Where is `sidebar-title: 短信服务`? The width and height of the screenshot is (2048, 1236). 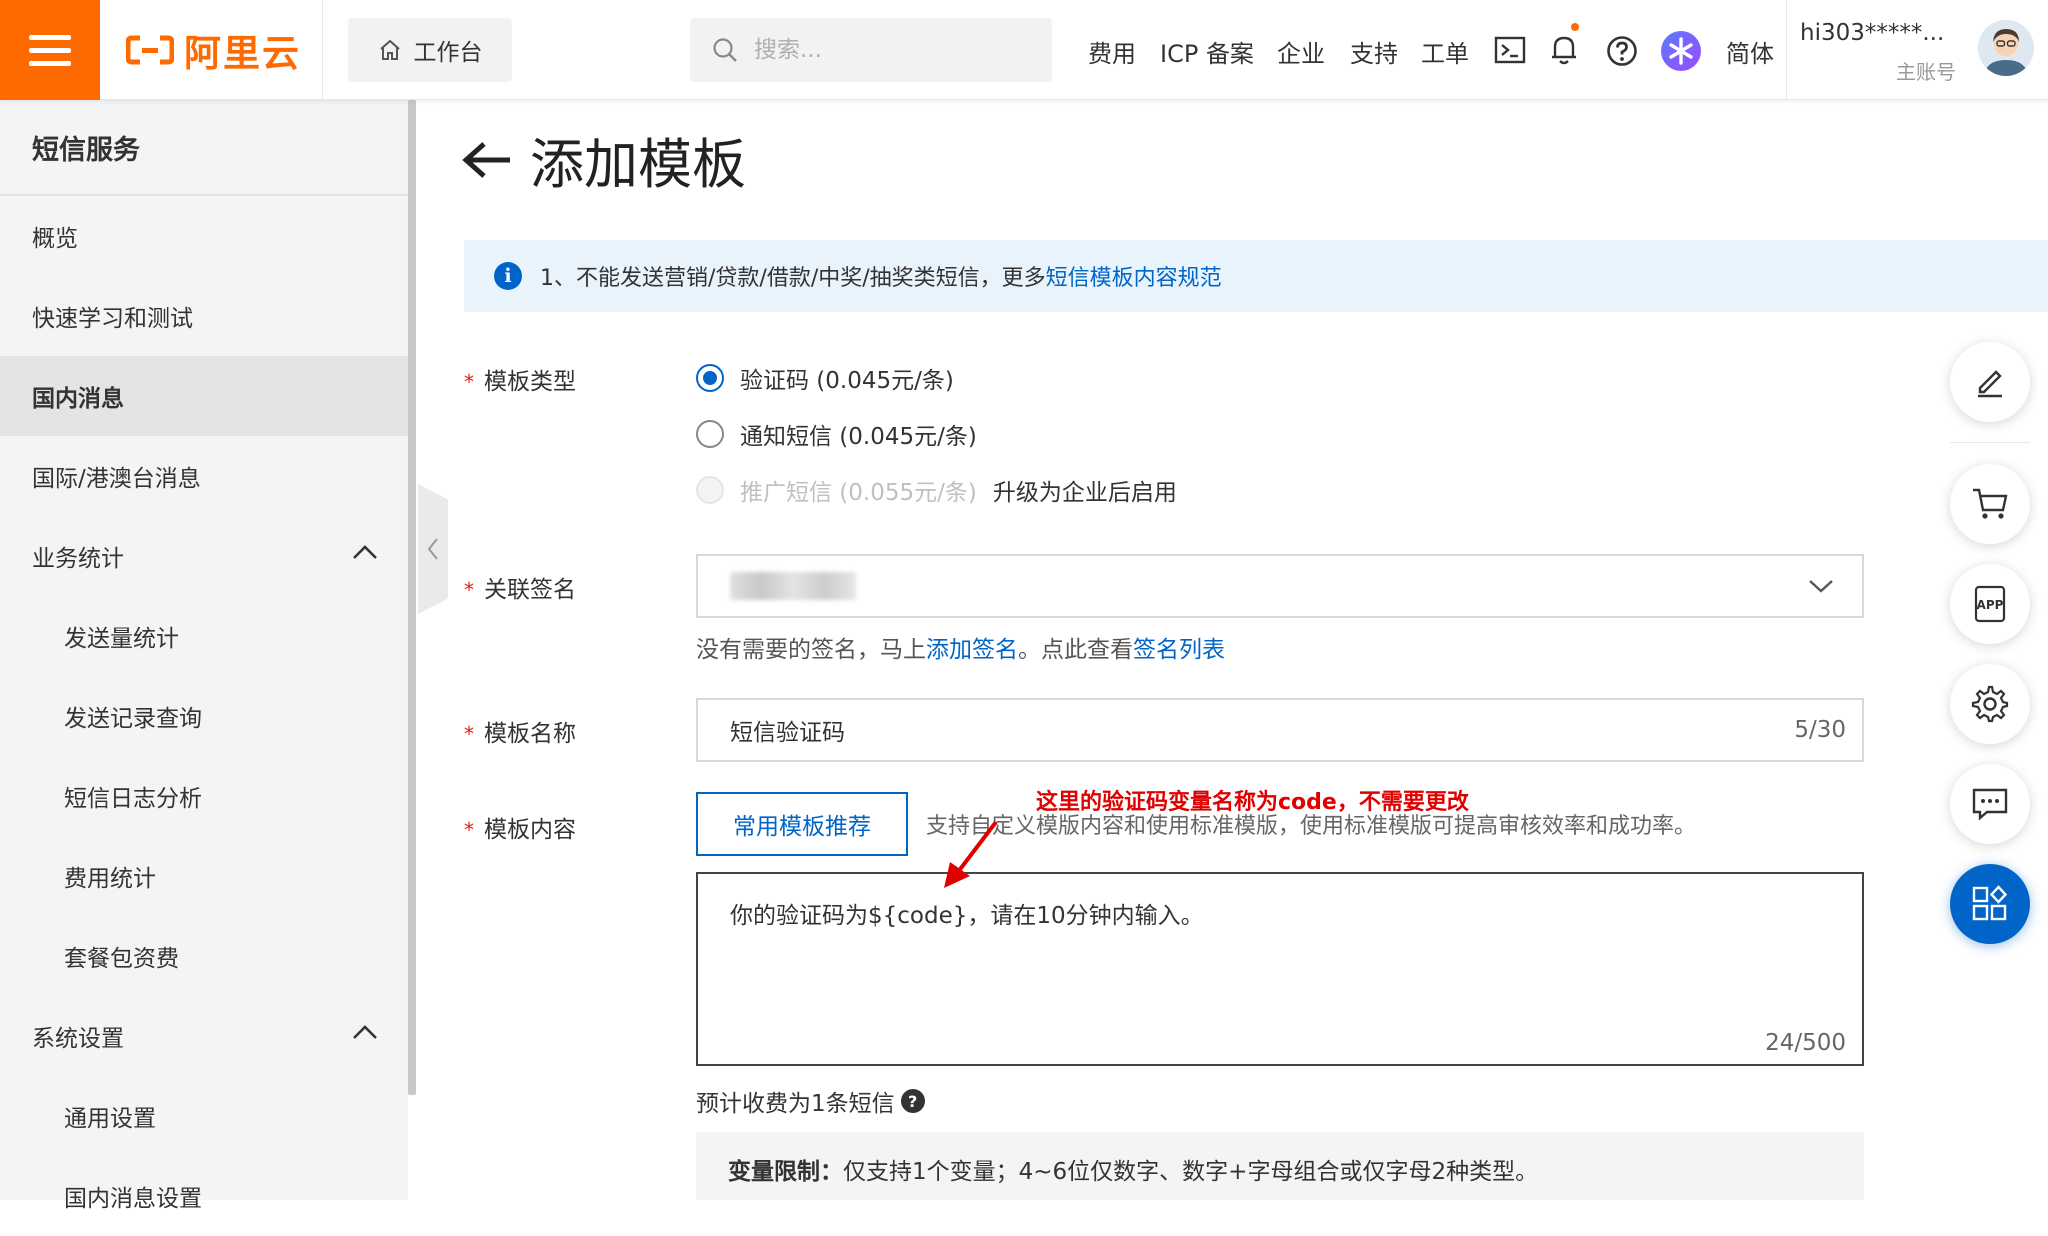 sidebar-title: 短信服务 is located at coordinates (204, 148).